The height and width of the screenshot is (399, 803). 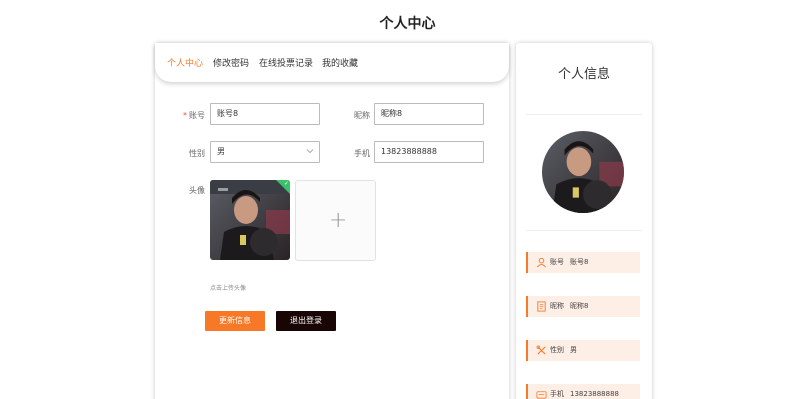 I want to click on phone-icon, so click(x=541, y=394).